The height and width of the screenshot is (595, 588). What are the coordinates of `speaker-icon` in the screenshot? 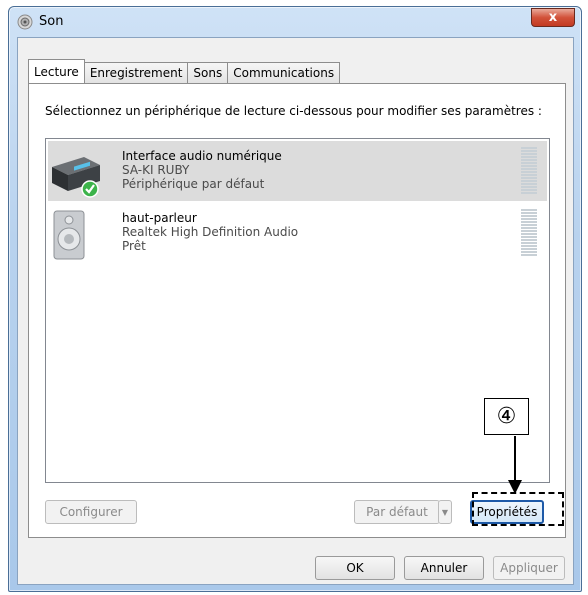 It's located at (69, 235).